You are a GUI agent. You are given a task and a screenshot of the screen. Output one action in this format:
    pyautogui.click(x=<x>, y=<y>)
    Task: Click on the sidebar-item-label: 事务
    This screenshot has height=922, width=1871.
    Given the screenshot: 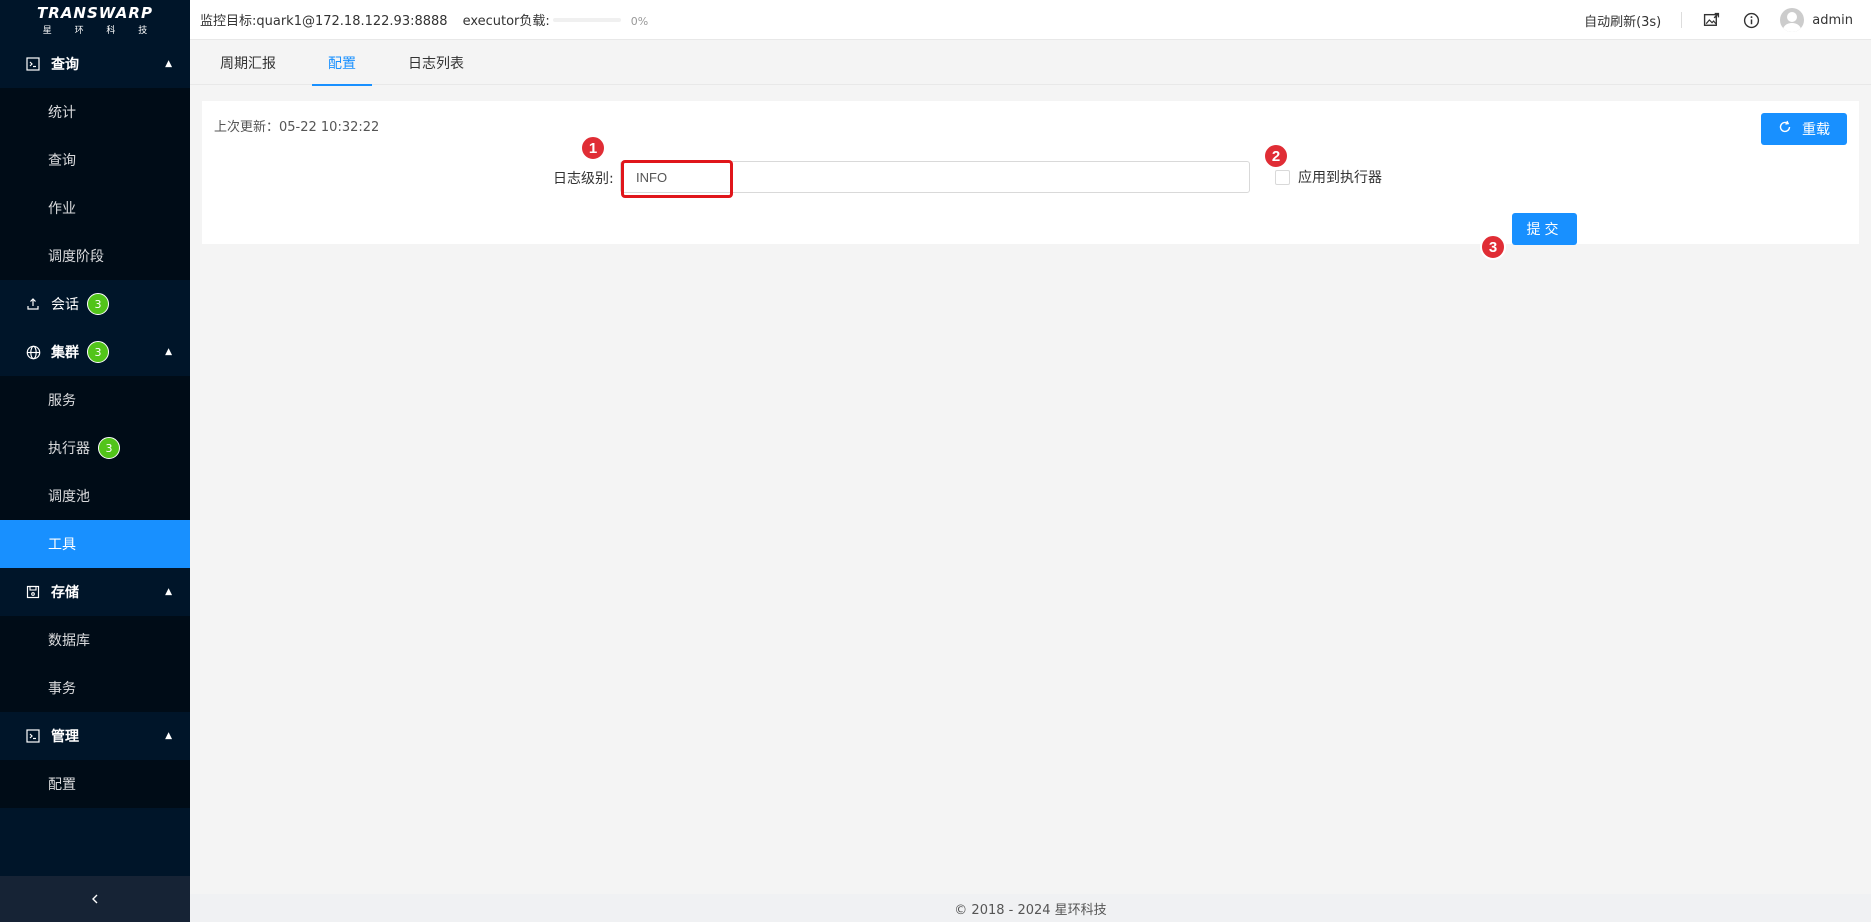 What is the action you would take?
    pyautogui.click(x=62, y=689)
    